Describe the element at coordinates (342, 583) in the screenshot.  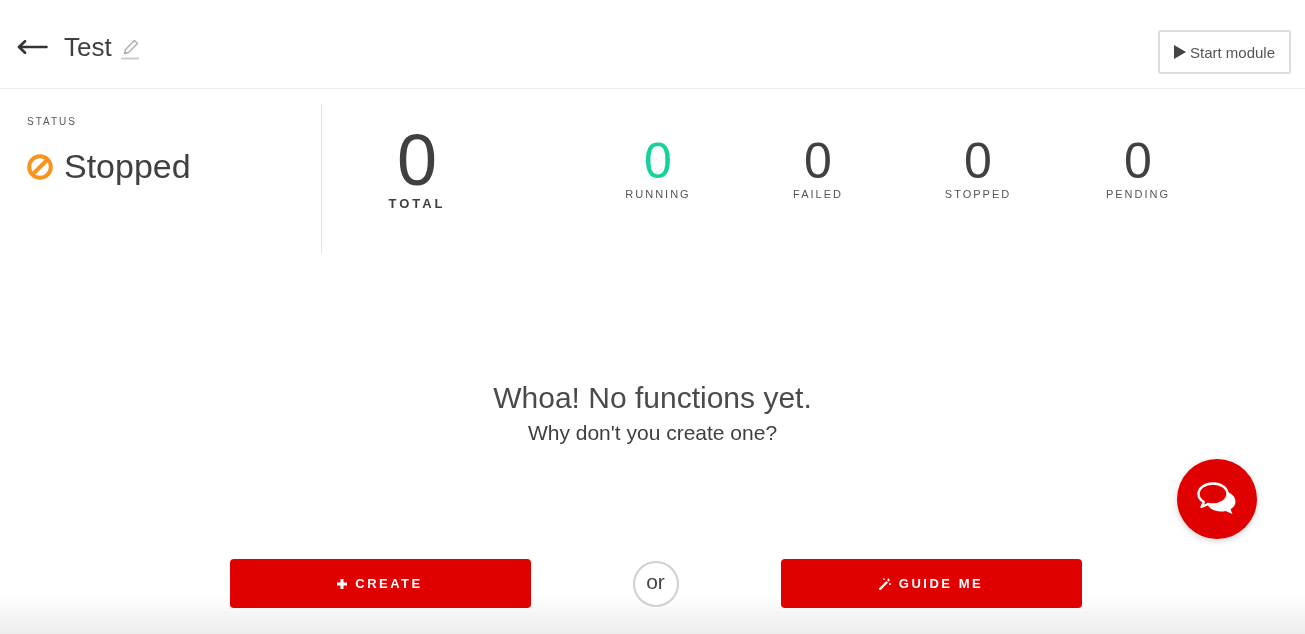
I see `plus-icon` at that location.